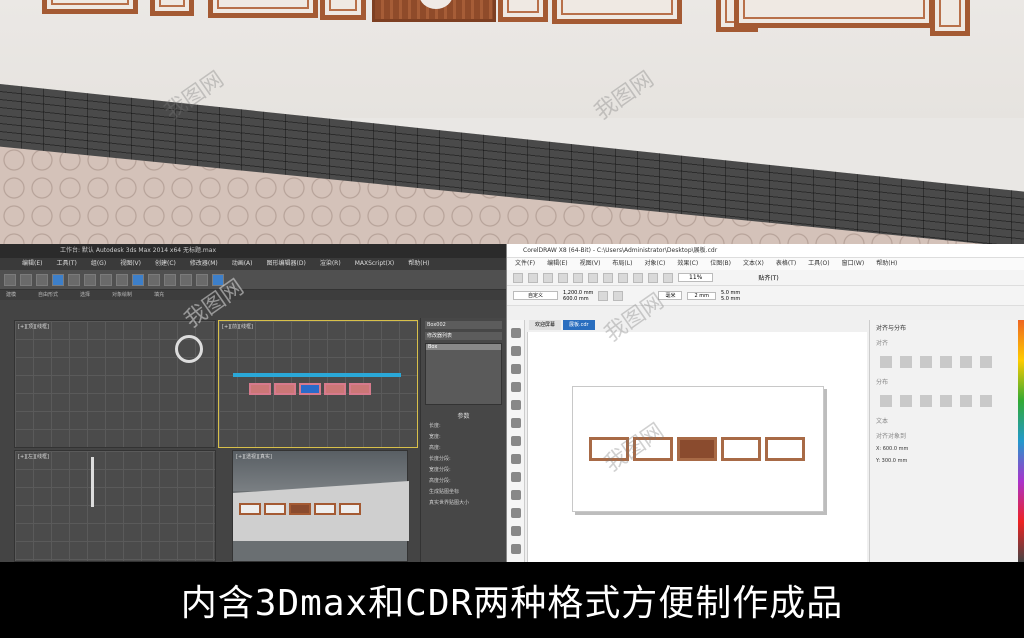 This screenshot has width=1024, height=638. I want to click on layer-icon, so click(170, 279).